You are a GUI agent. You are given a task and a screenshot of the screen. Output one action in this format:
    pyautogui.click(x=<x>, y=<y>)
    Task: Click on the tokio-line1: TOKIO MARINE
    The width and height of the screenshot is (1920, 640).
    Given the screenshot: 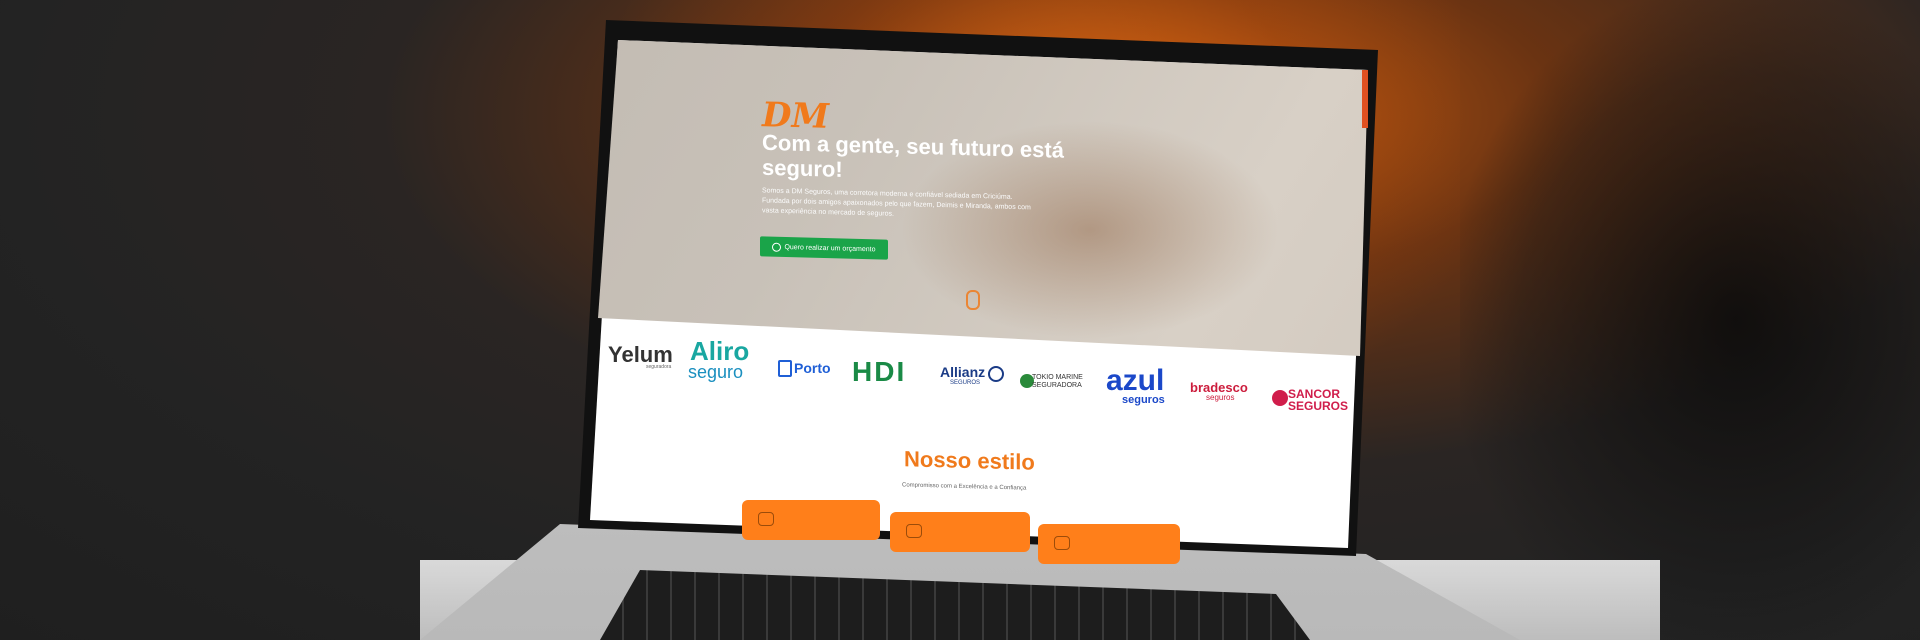 What is the action you would take?
    pyautogui.click(x=1057, y=377)
    